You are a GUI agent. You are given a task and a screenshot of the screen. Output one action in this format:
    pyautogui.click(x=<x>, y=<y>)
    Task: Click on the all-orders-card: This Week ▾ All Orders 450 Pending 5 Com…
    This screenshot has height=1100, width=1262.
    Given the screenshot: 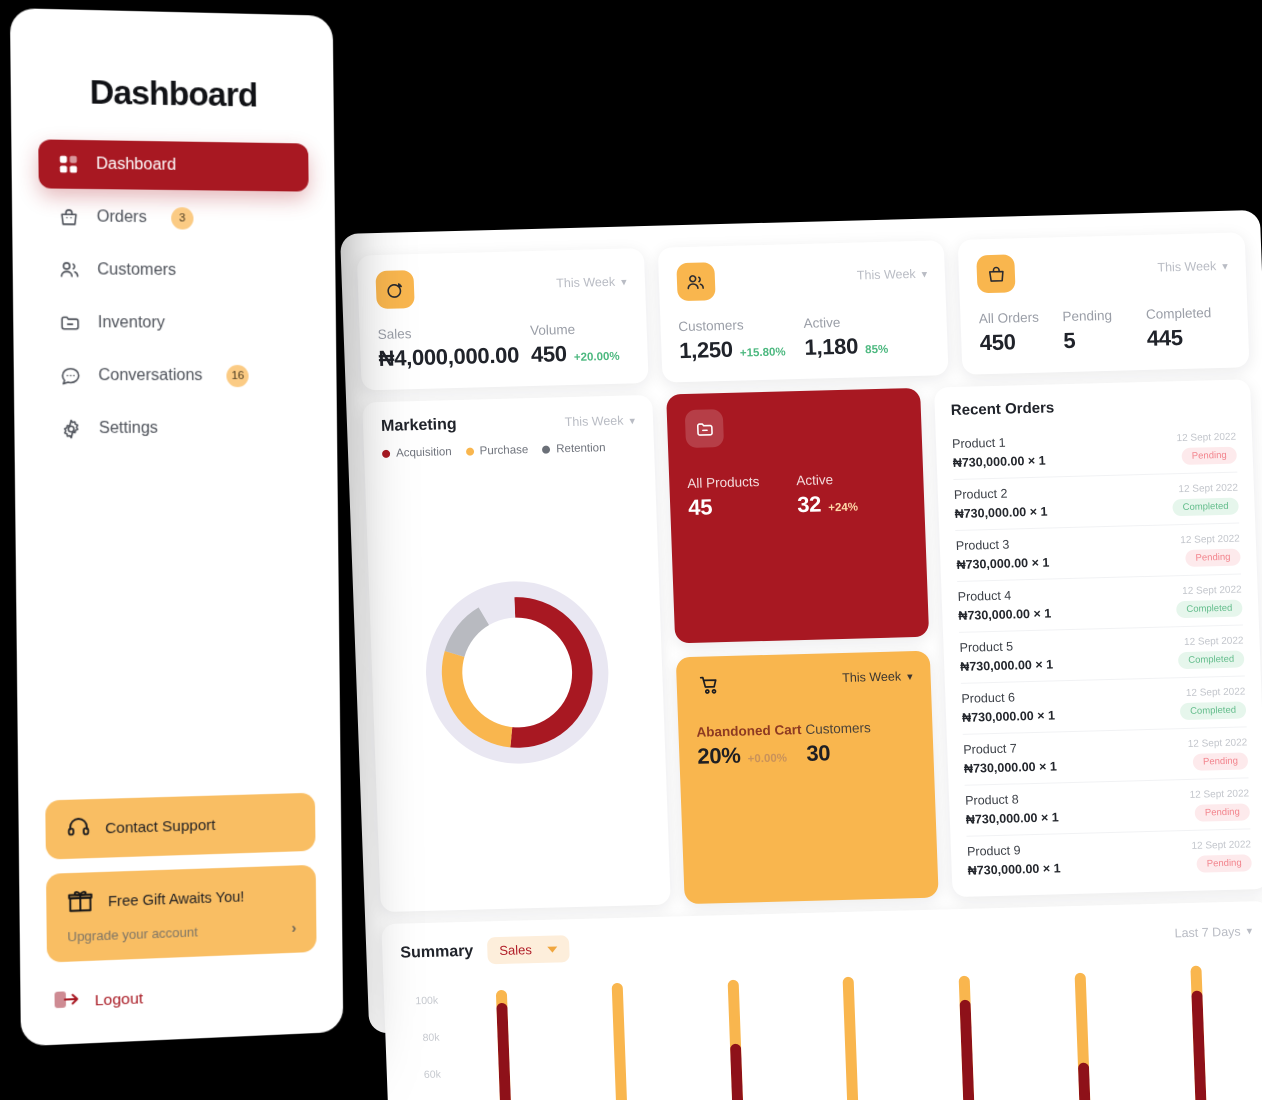 What is the action you would take?
    pyautogui.click(x=1103, y=303)
    